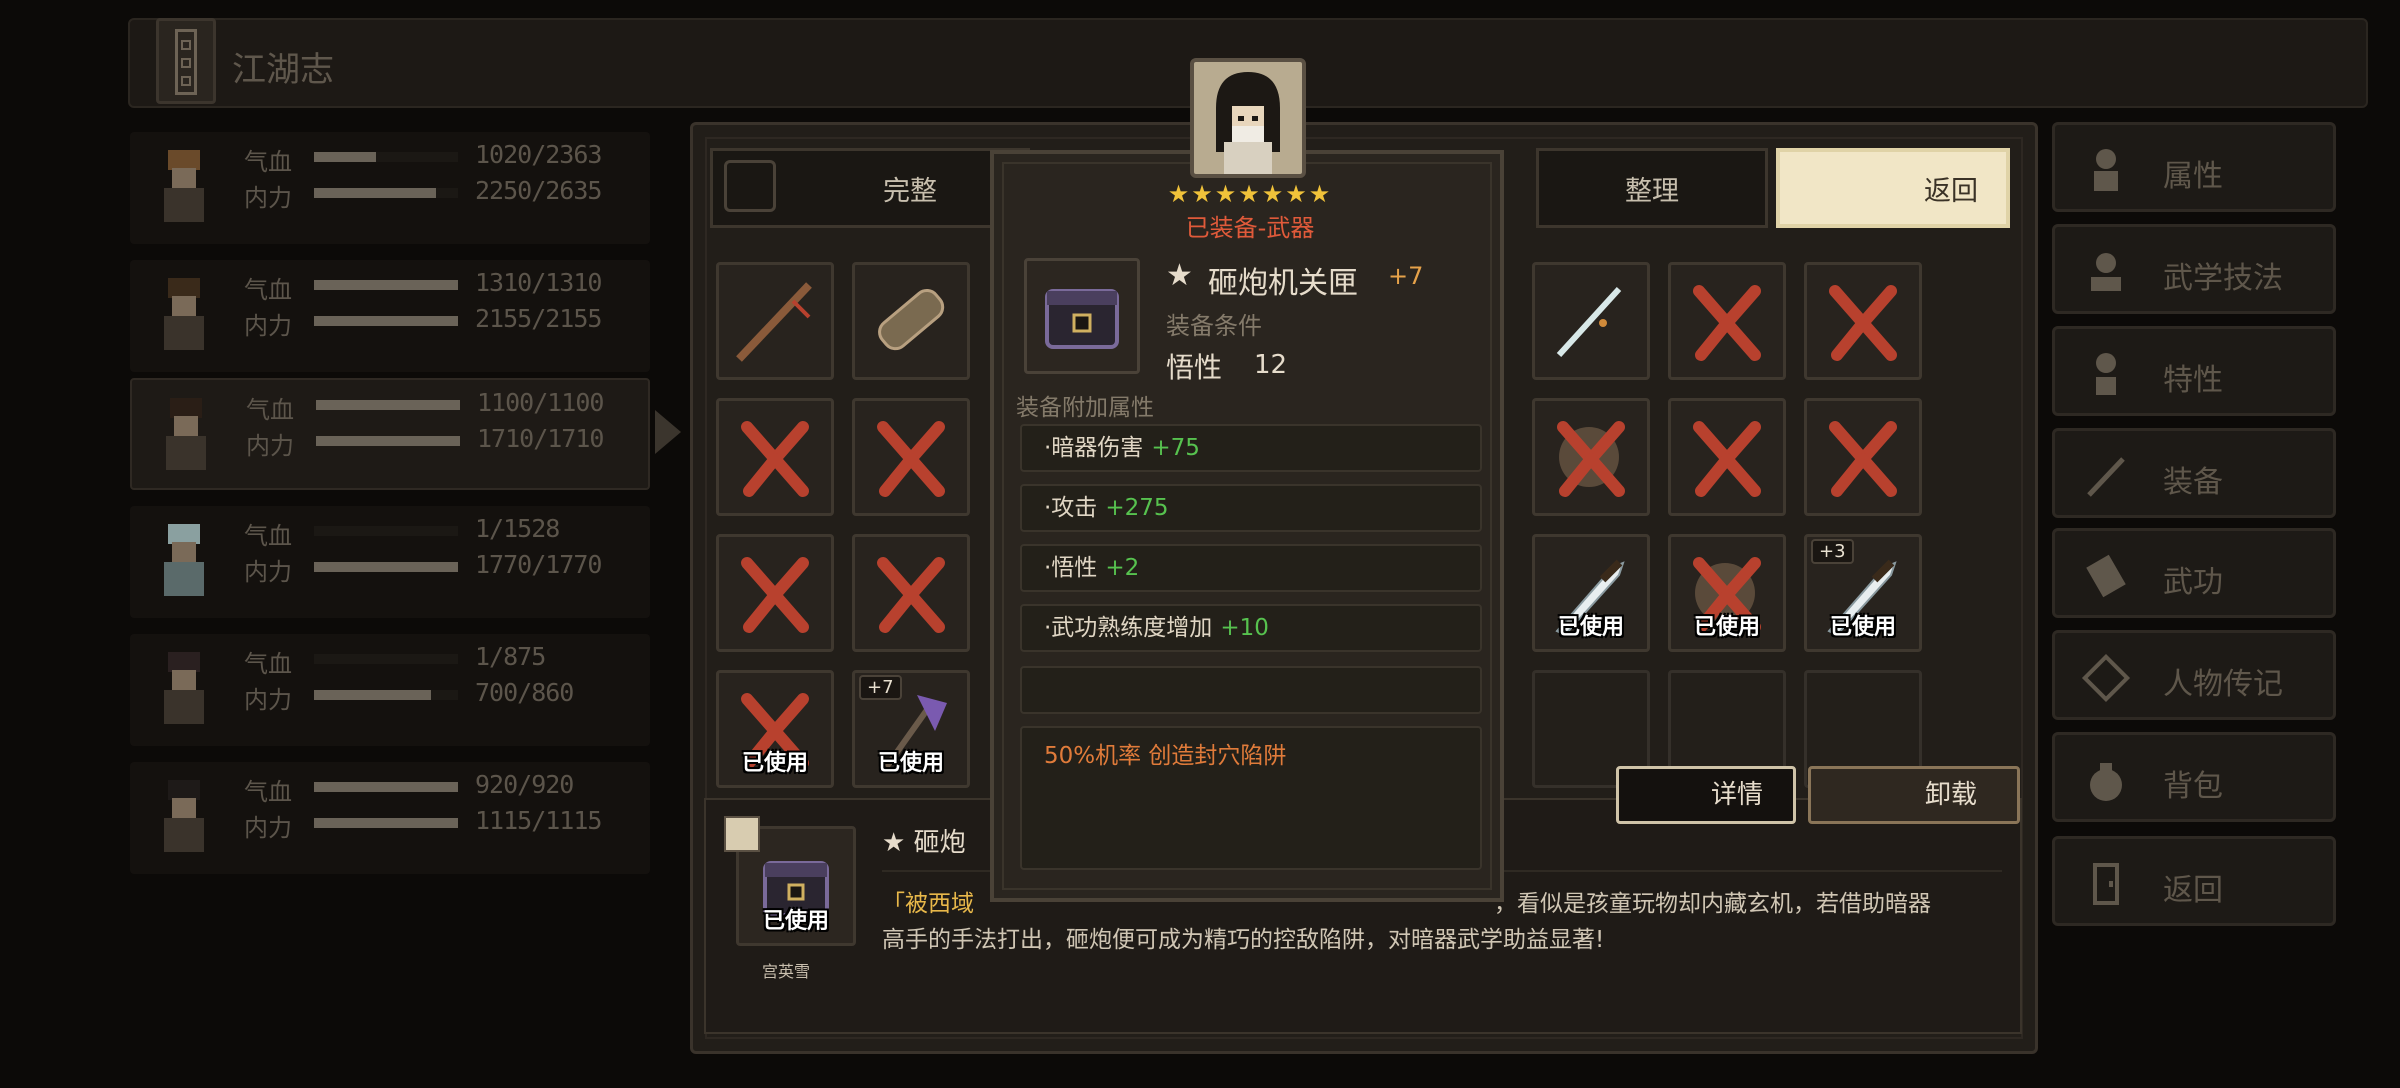 The height and width of the screenshot is (1088, 2400). I want to click on menu-item: 武学技法, so click(2194, 269).